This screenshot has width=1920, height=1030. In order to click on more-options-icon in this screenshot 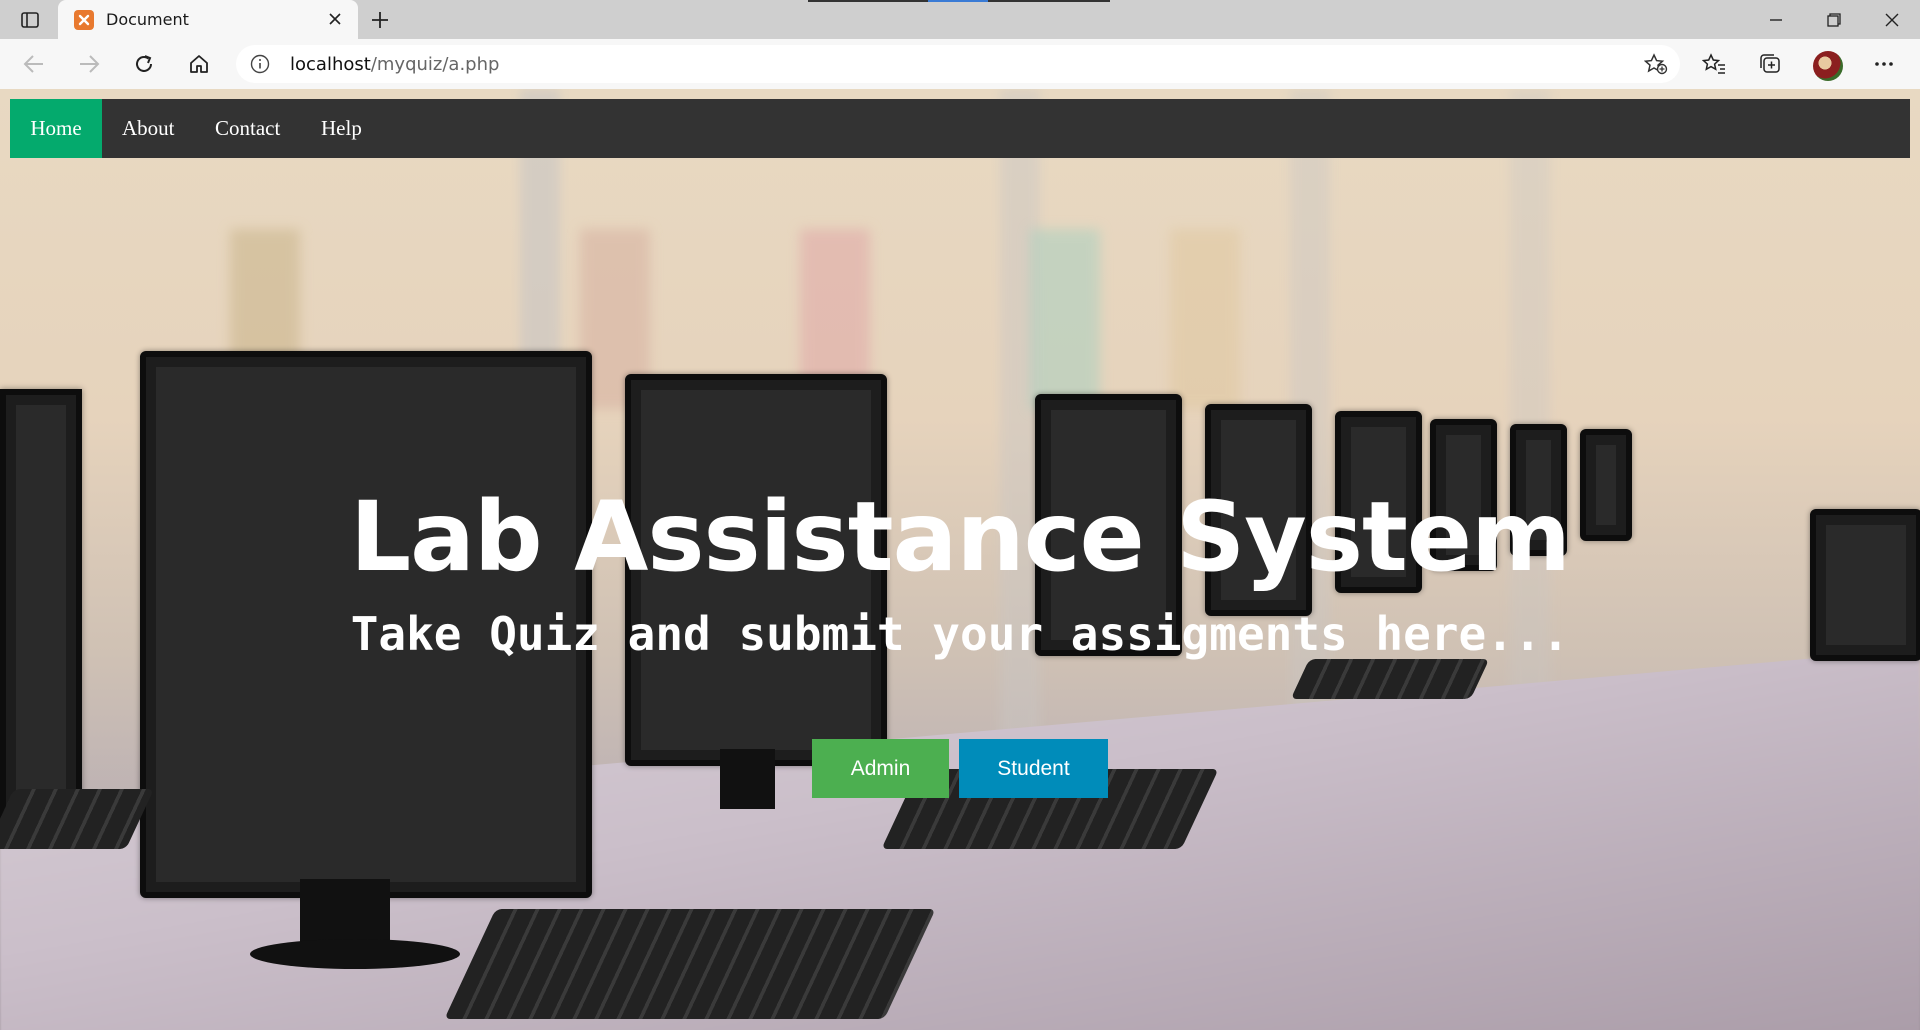, I will do `click(1884, 64)`.